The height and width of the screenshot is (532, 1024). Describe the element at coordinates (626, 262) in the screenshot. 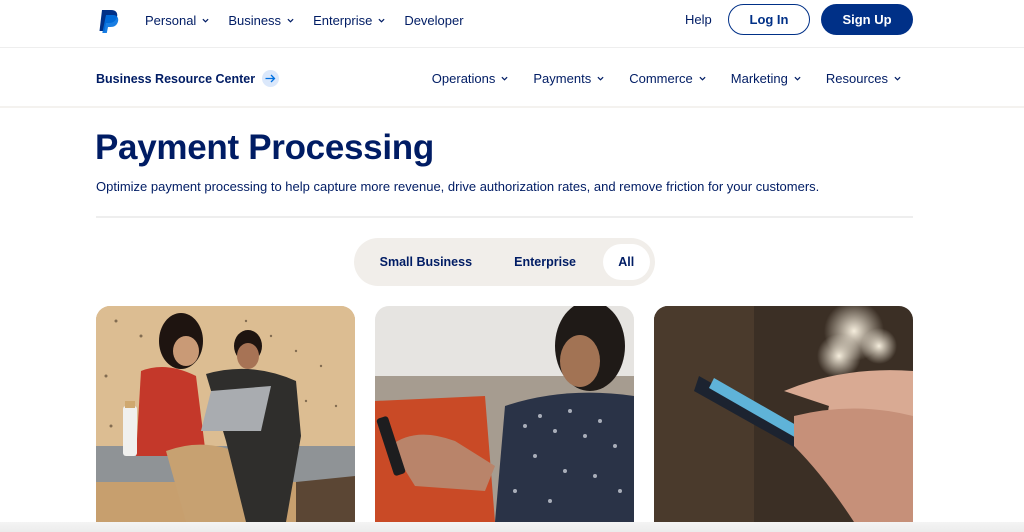

I see `filter-all: All` at that location.